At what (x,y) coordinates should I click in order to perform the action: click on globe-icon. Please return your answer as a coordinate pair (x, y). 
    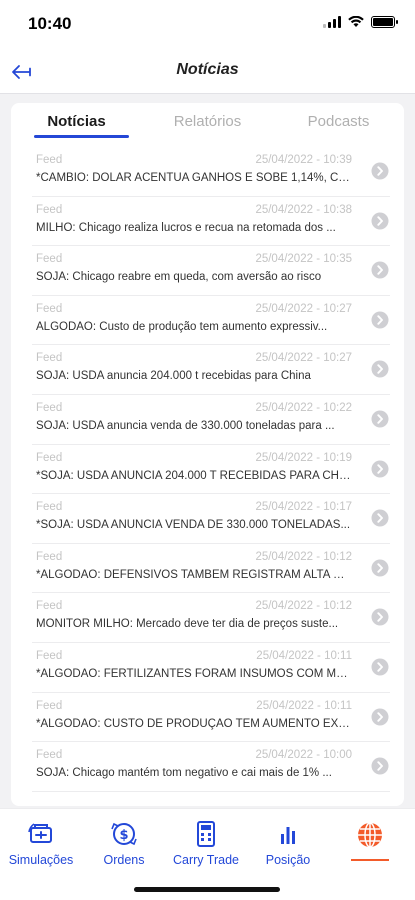
    Looking at the image, I should click on (370, 835).